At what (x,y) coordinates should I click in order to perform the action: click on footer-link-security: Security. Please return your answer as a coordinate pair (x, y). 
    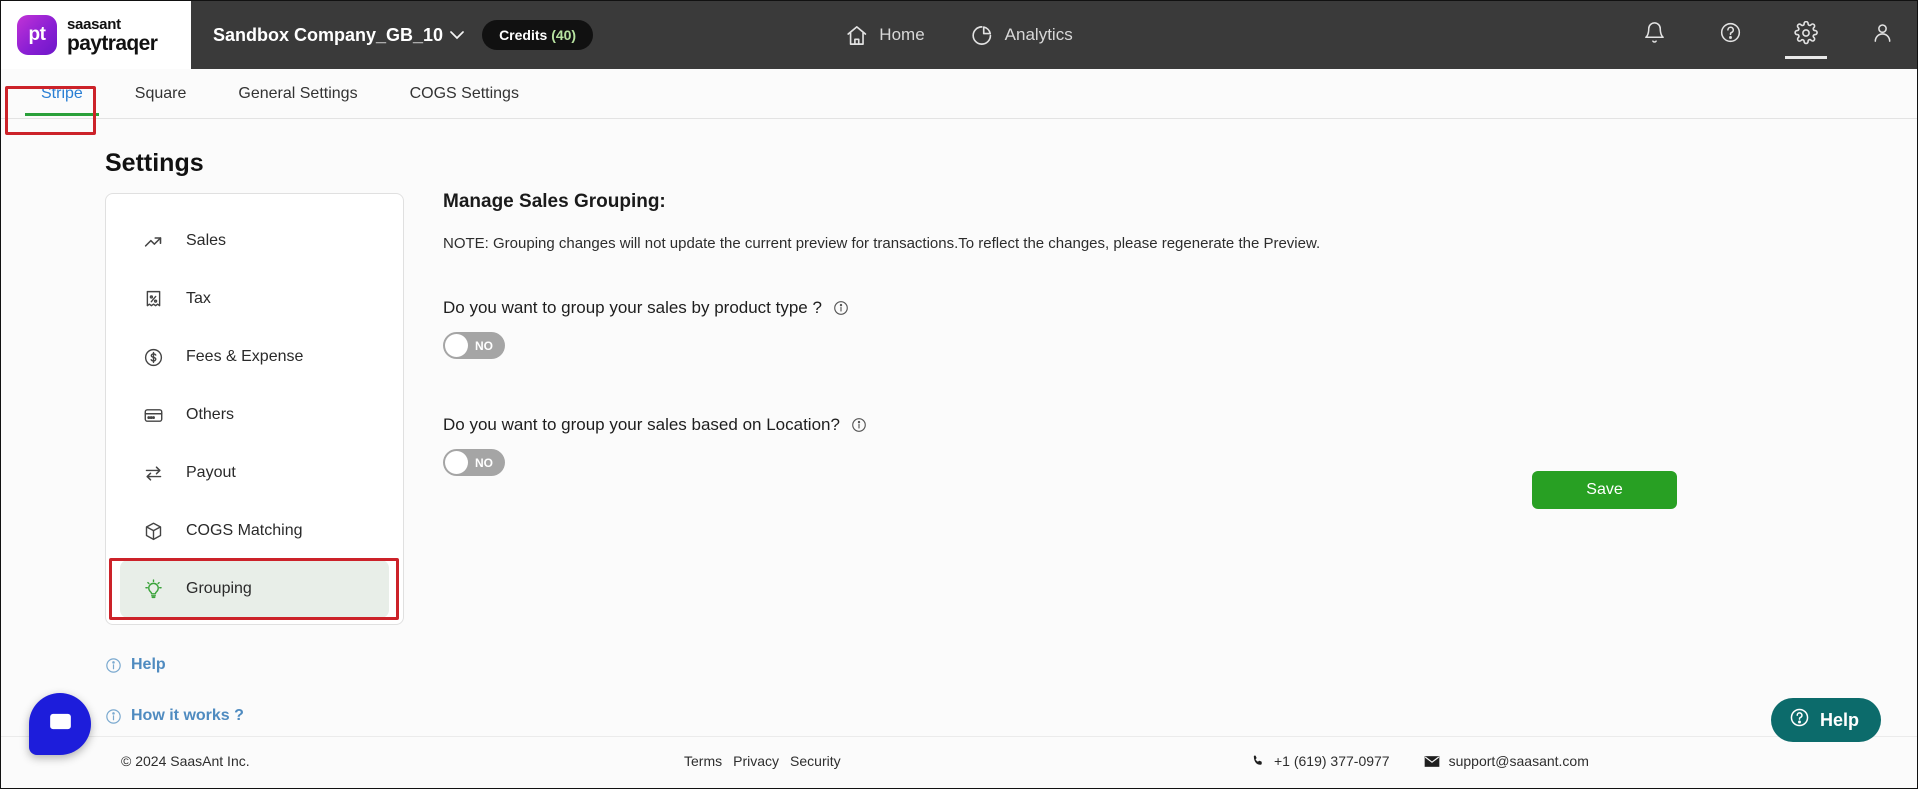
    Looking at the image, I should click on (815, 761).